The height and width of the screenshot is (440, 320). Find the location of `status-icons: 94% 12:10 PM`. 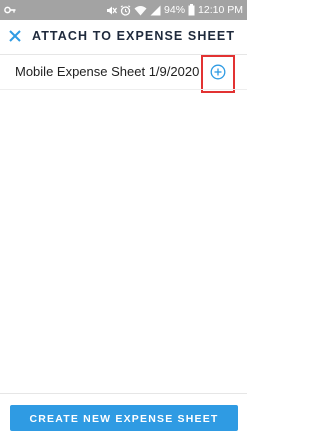

status-icons: 94% 12:10 PM is located at coordinates (174, 10).